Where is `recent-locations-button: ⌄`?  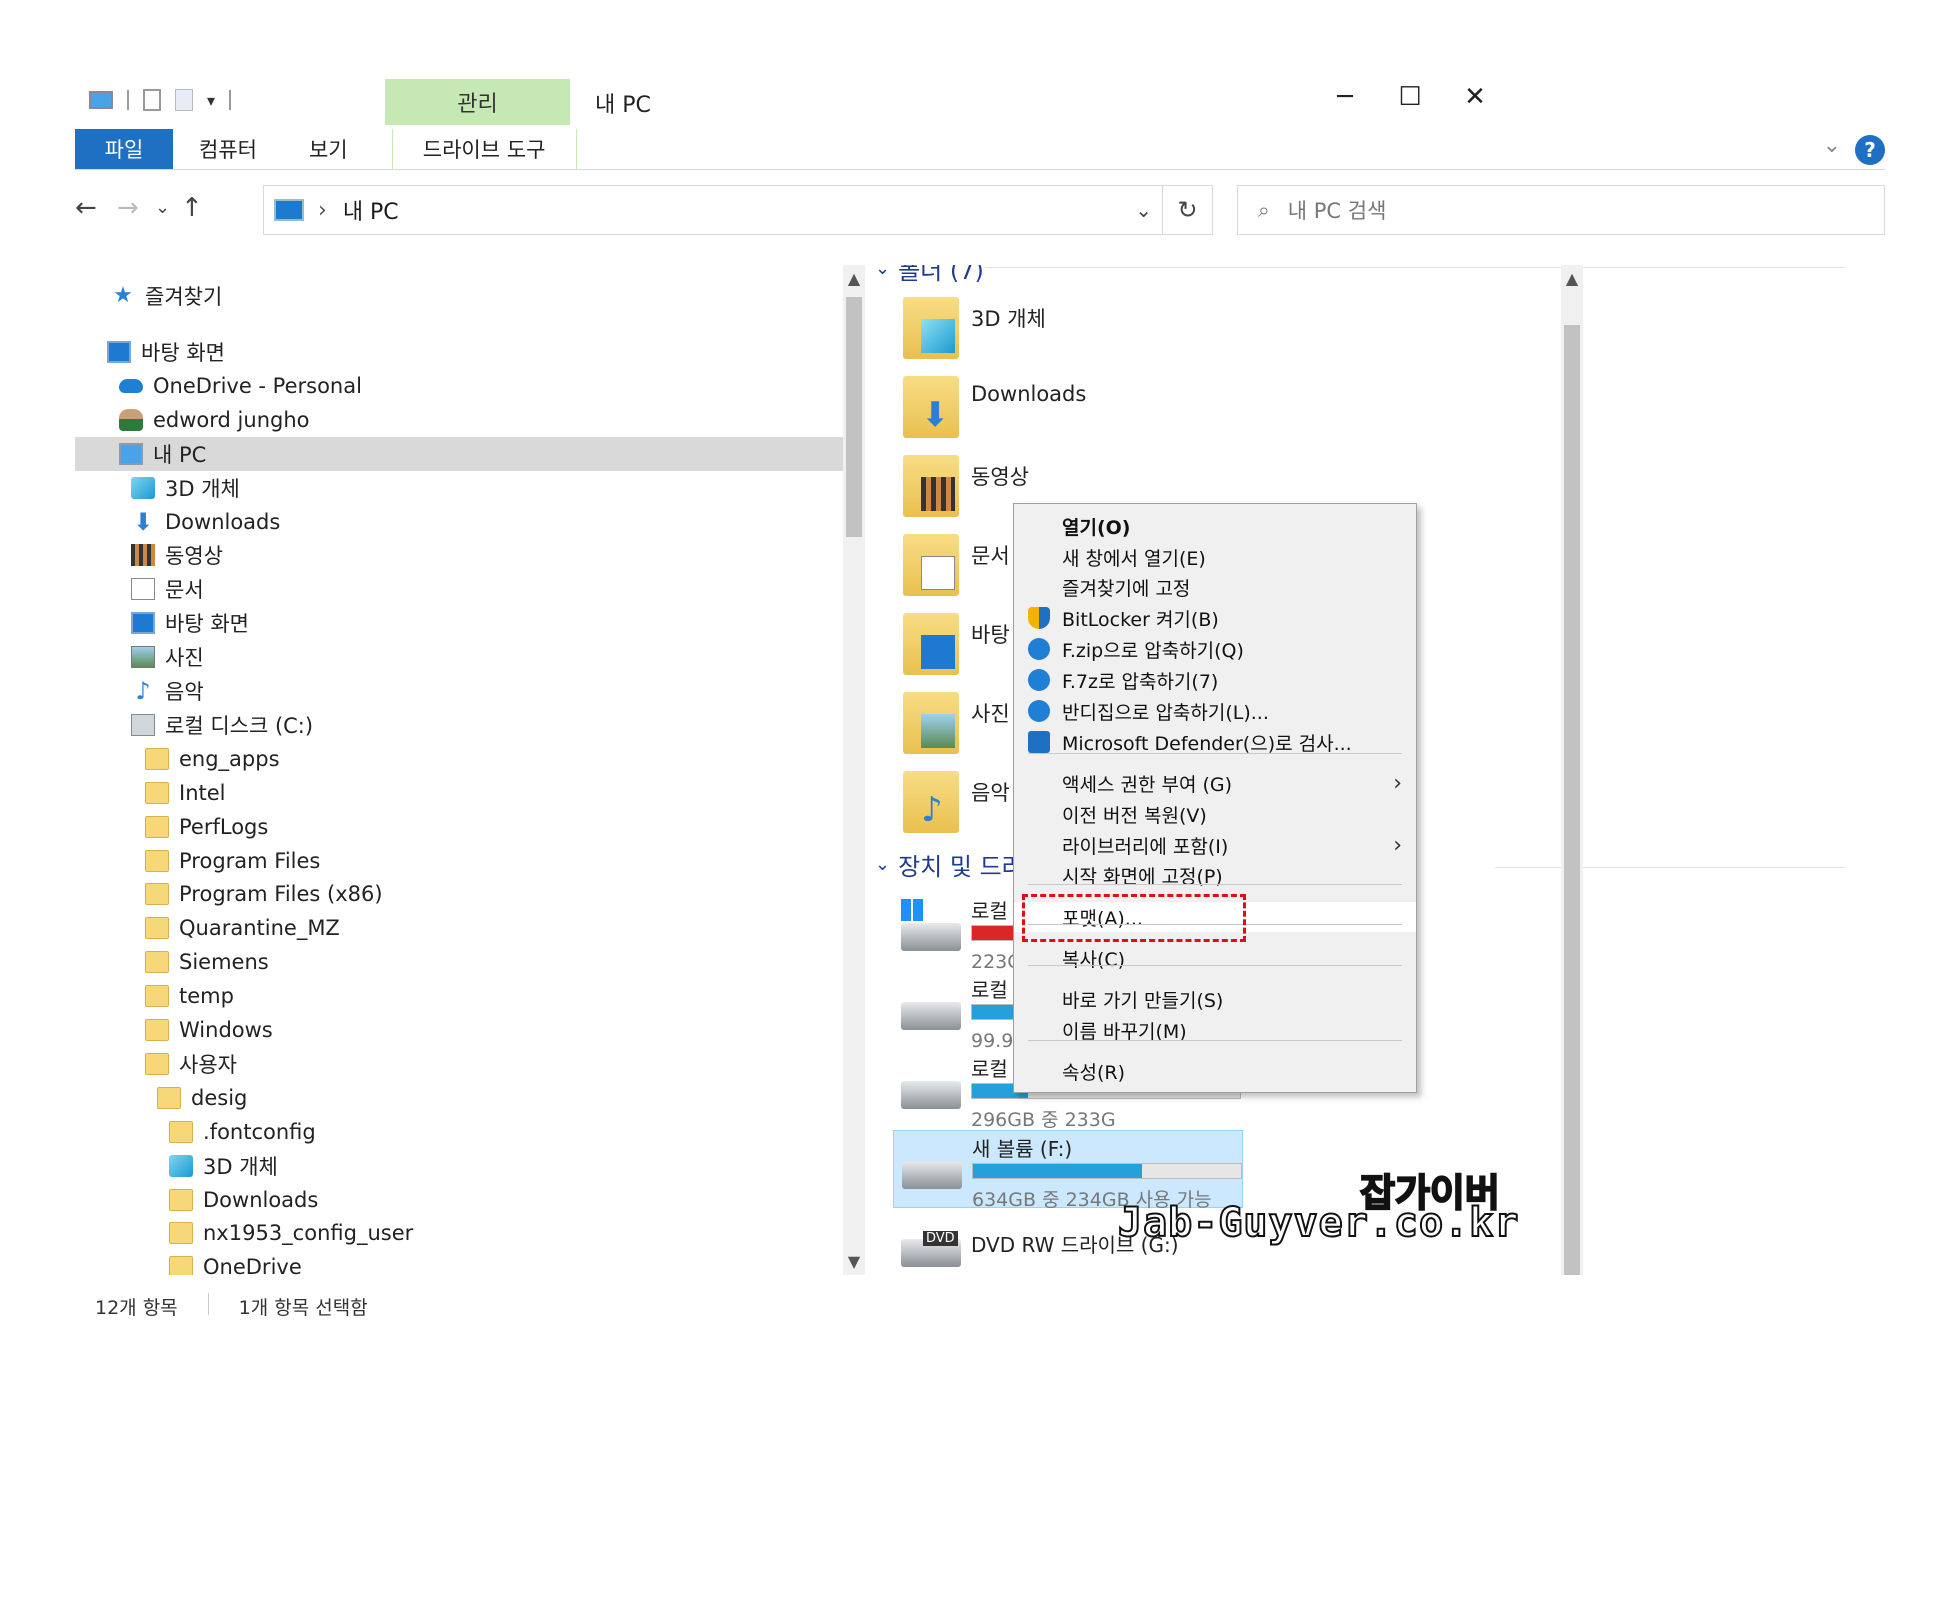 recent-locations-button: ⌄ is located at coordinates (162, 207).